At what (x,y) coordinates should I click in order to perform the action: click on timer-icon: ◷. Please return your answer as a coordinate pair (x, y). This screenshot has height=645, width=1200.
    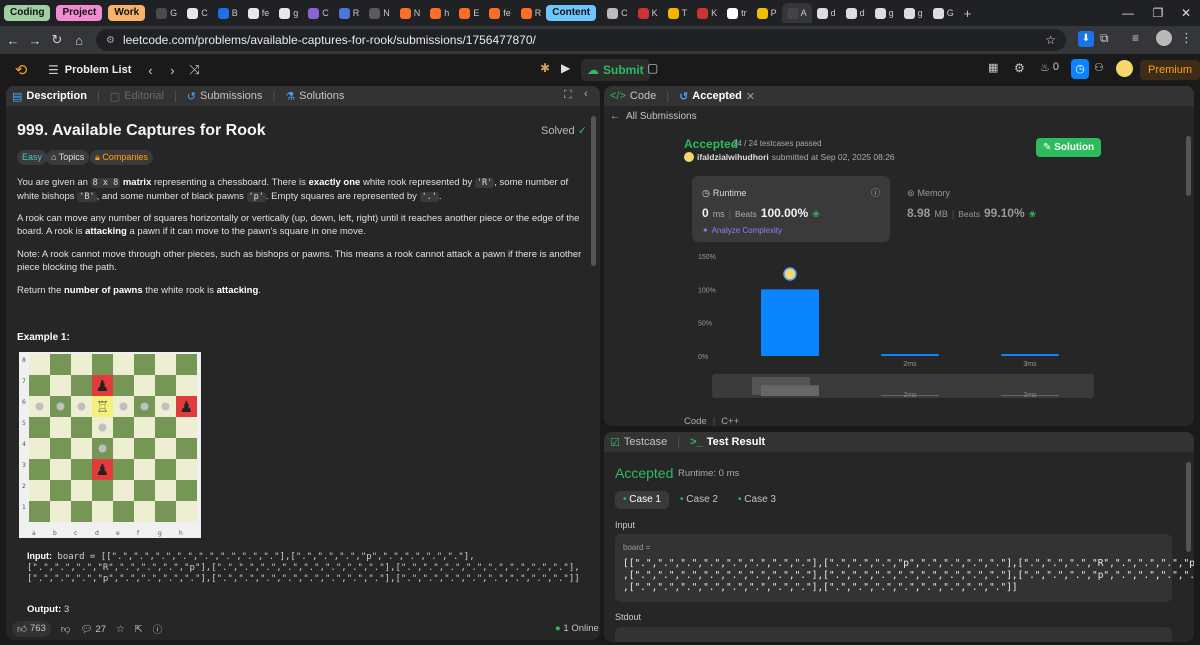
    Looking at the image, I should click on (1080, 69).